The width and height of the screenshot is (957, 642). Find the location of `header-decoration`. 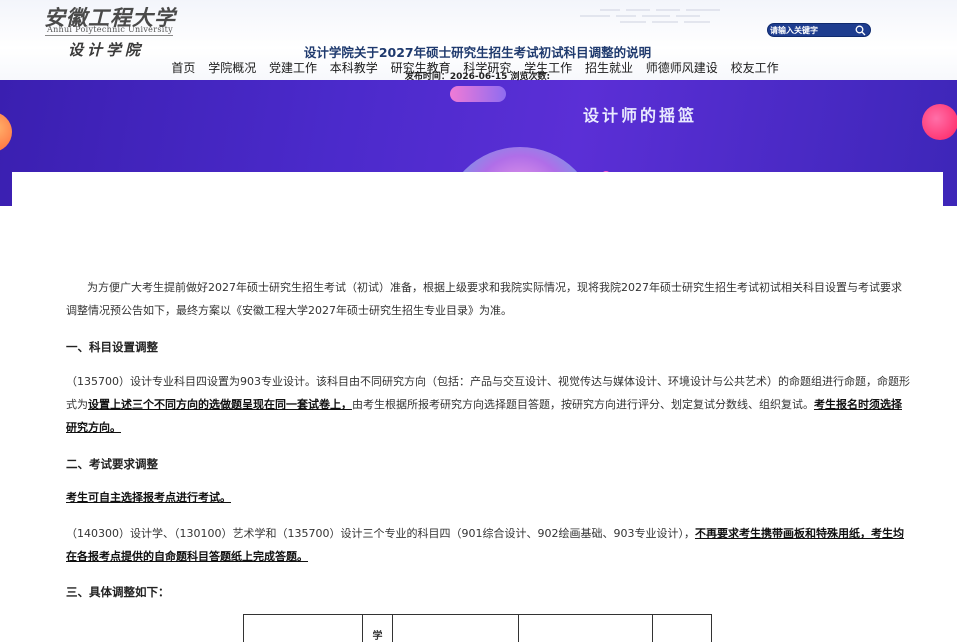

header-decoration is located at coordinates (650, 16).